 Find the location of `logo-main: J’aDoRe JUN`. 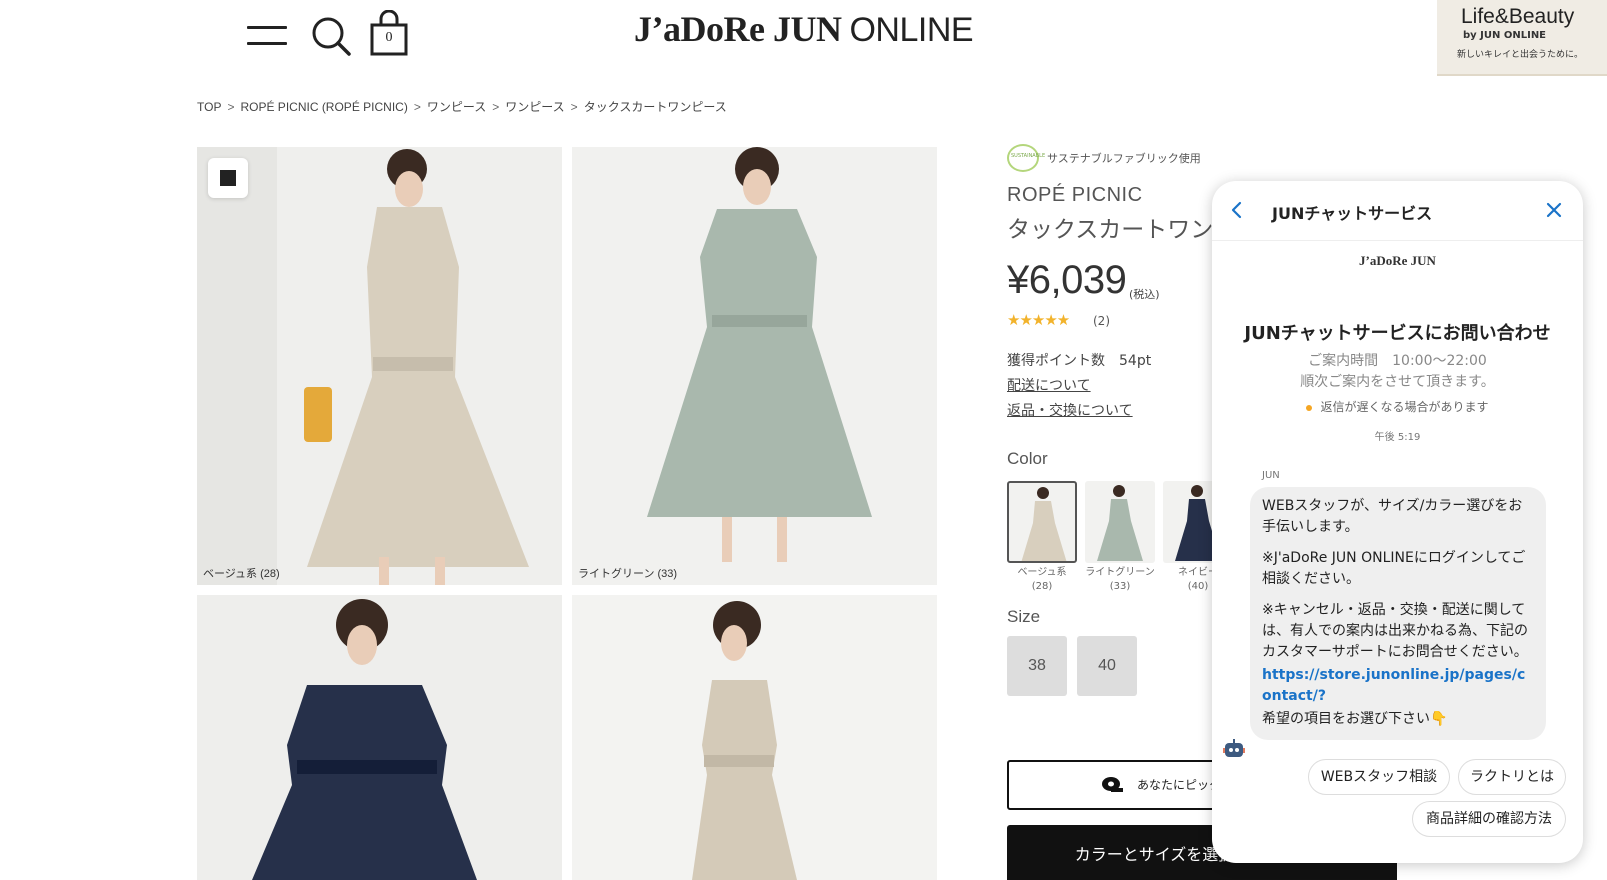

logo-main: J’aDoRe JUN is located at coordinates (738, 29).